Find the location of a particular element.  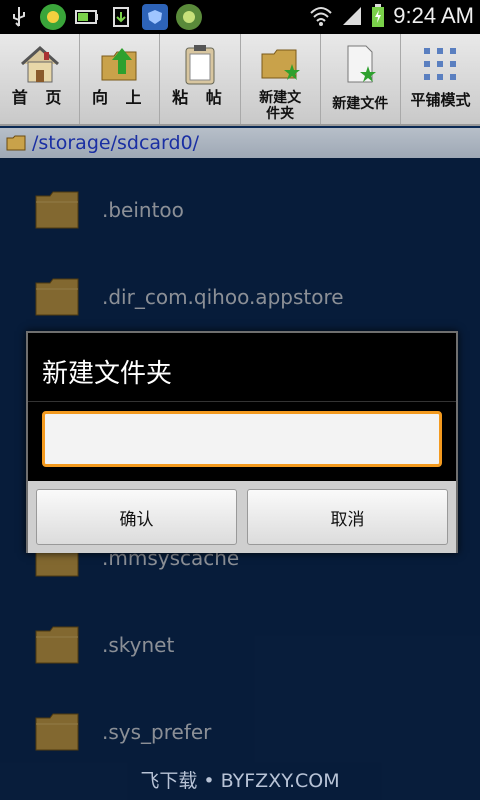

new-file-icon is located at coordinates (360, 64).